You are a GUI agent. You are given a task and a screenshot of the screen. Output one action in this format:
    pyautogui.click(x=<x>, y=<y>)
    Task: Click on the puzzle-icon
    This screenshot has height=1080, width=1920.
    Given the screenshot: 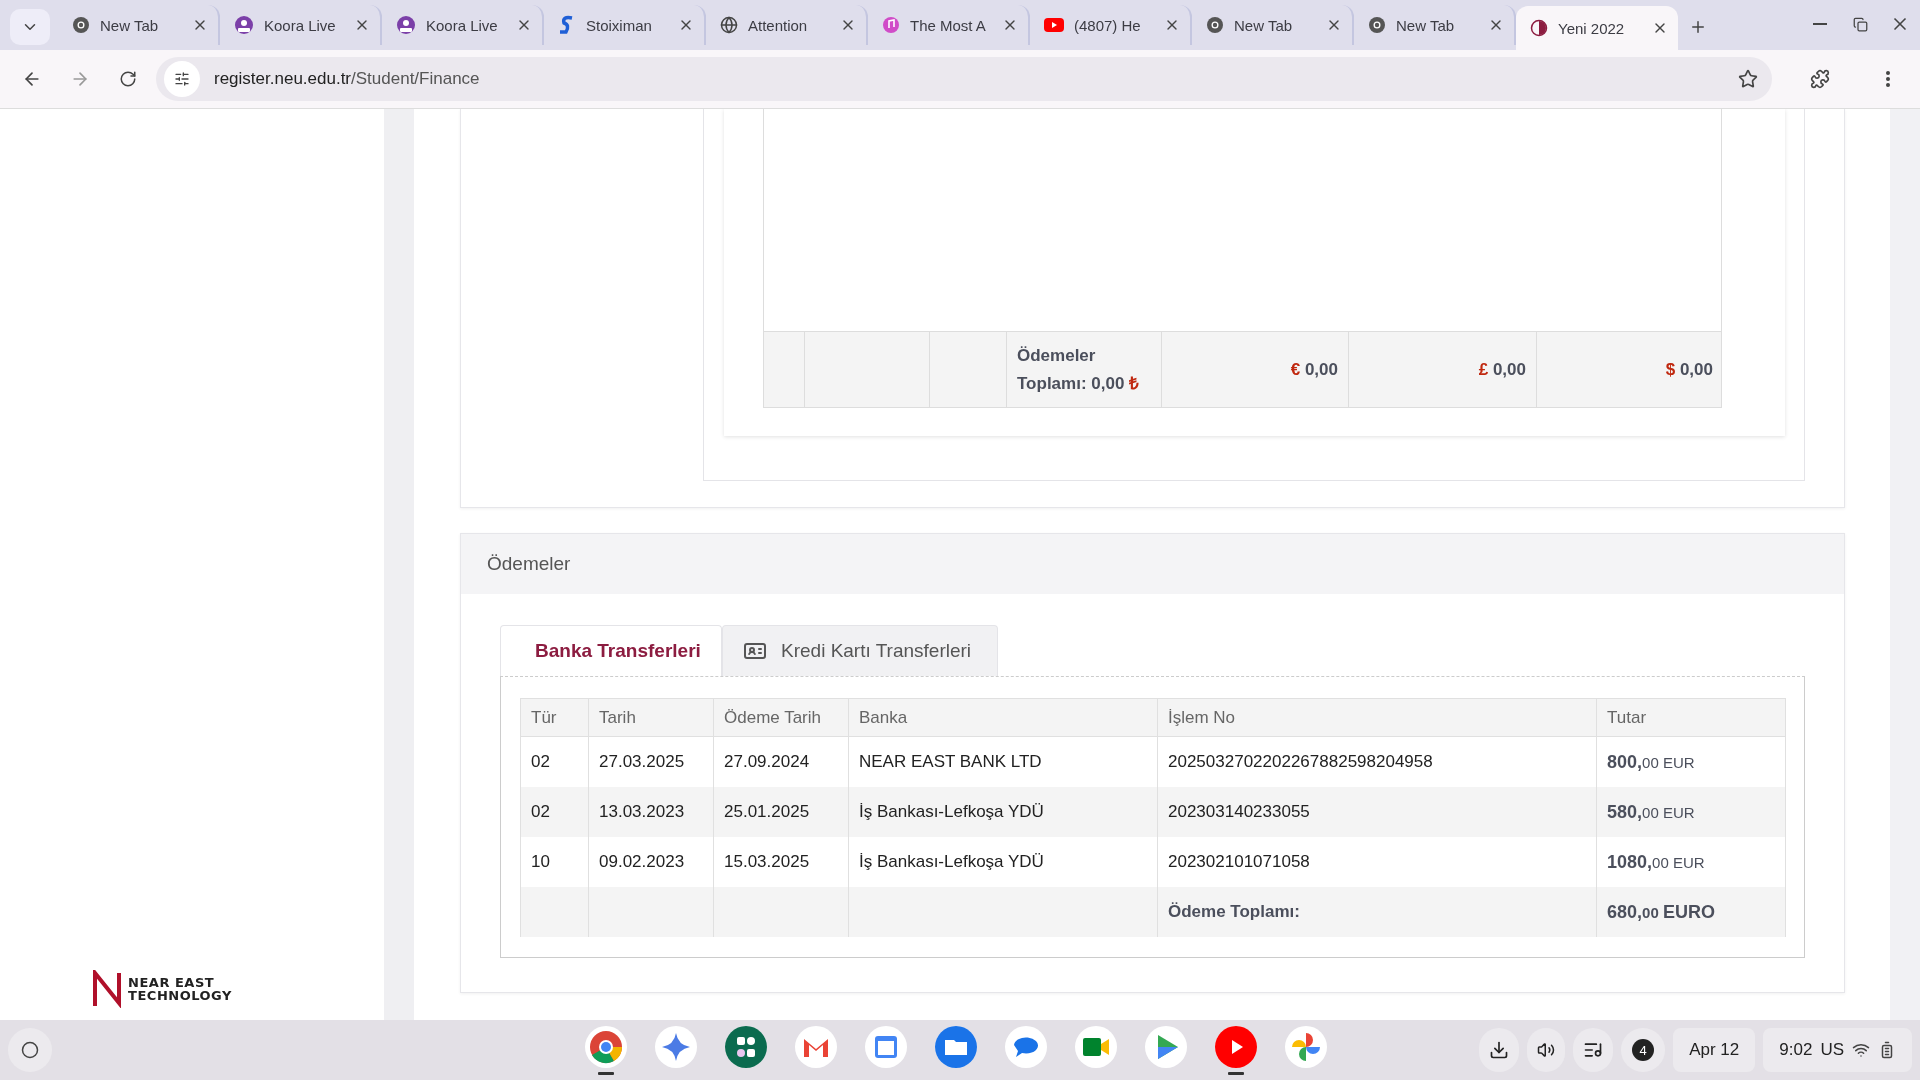 What is the action you would take?
    pyautogui.click(x=1820, y=79)
    